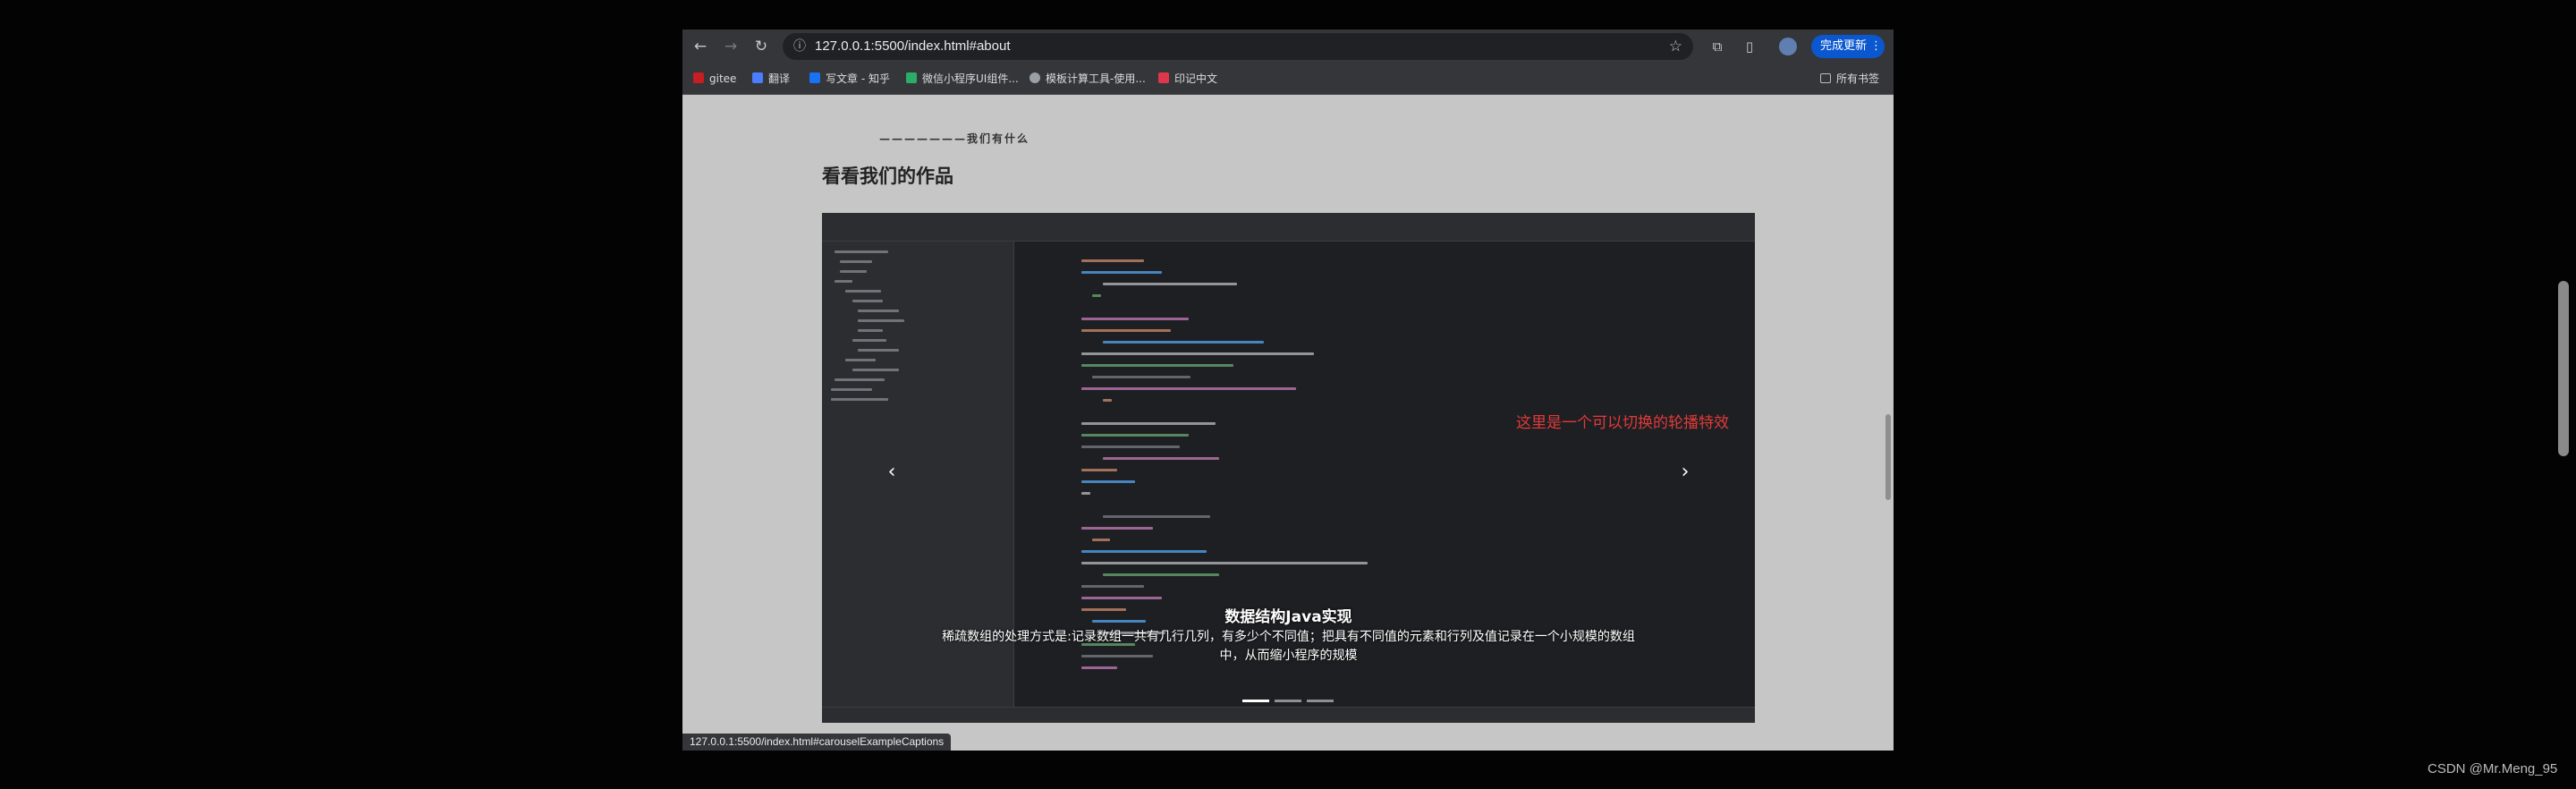 The width and height of the screenshot is (2576, 789). What do you see at coordinates (1163, 77) in the screenshot?
I see `docschina-icon` at bounding box center [1163, 77].